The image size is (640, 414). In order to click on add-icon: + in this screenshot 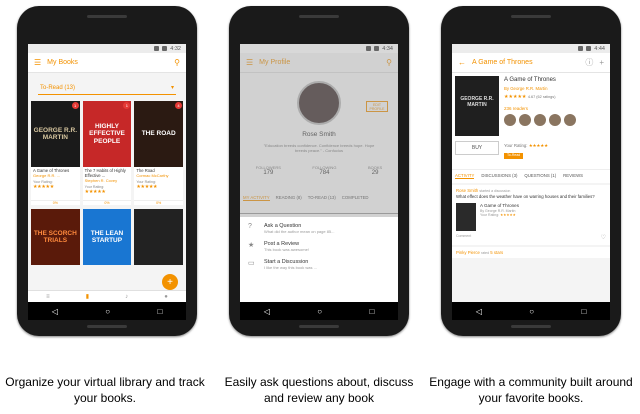, I will do `click(601, 62)`.